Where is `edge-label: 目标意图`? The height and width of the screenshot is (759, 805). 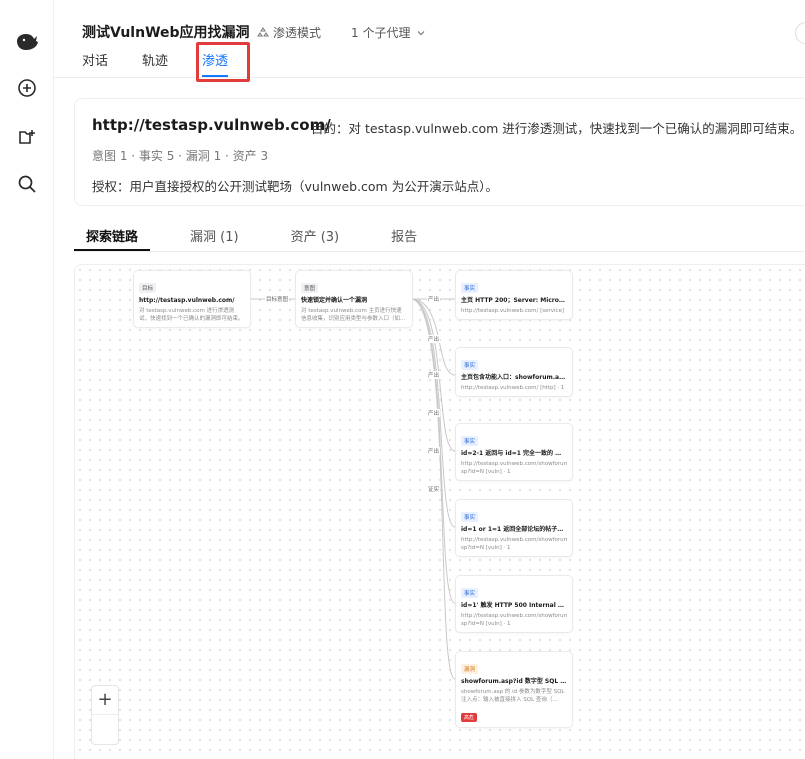 edge-label: 目标意图 is located at coordinates (277, 299).